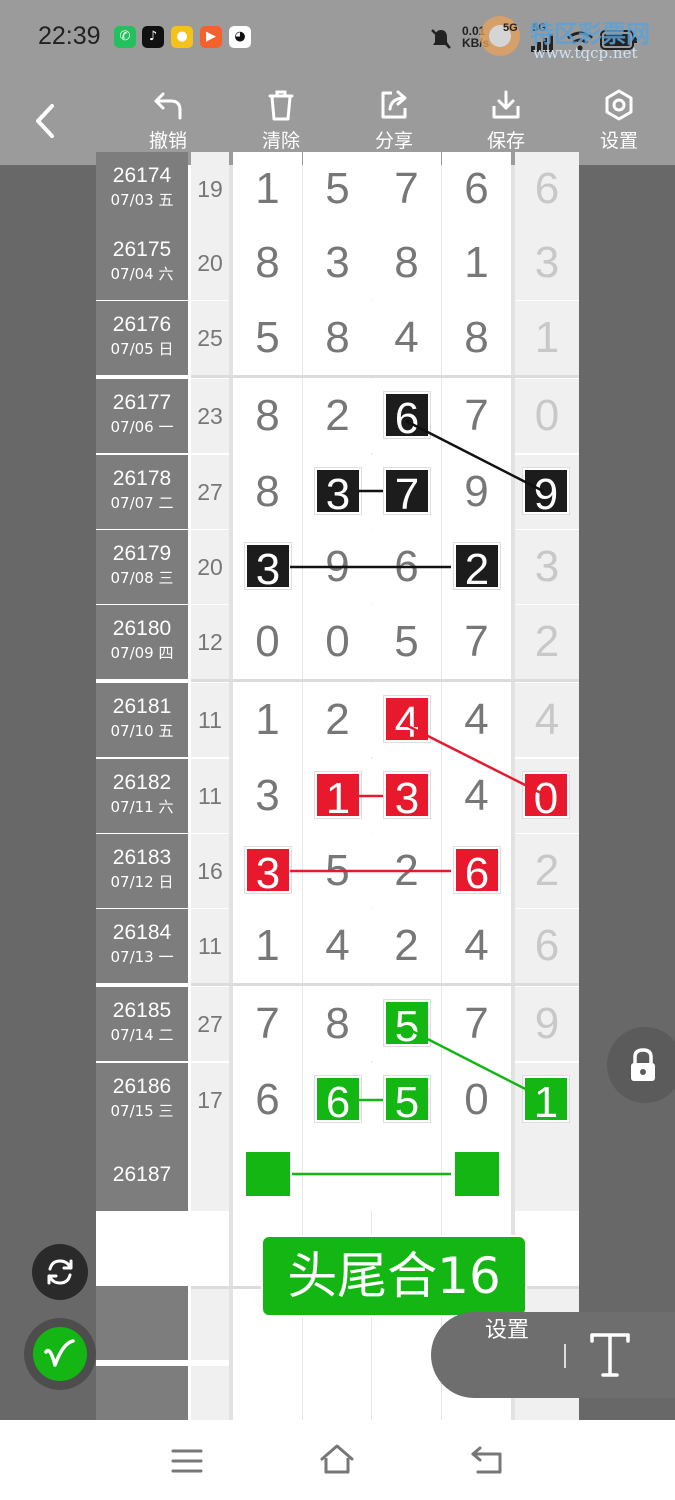  I want to click on highlighted-digit: 4, so click(407, 721).